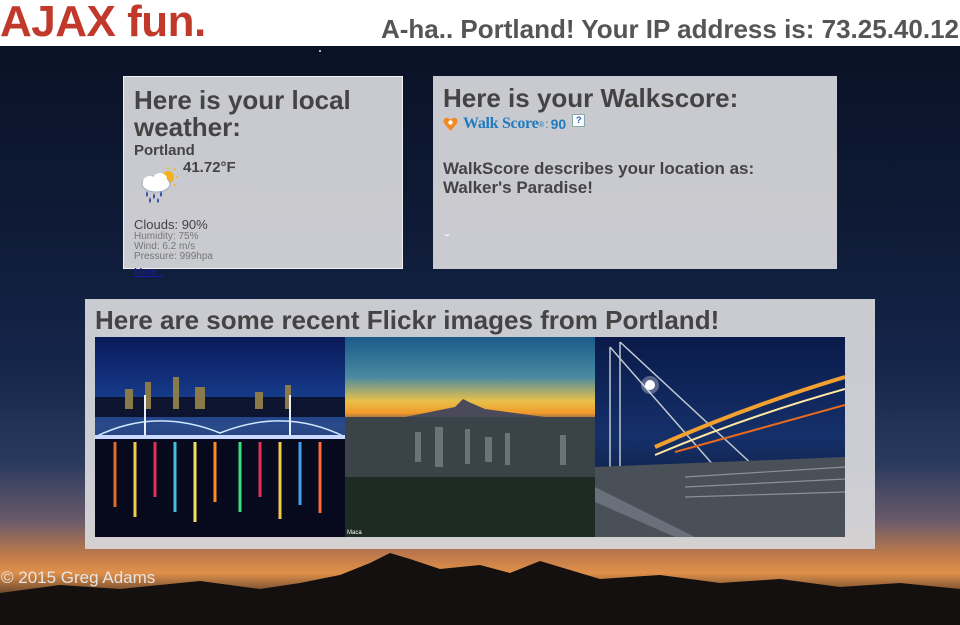 This screenshot has width=960, height=625. What do you see at coordinates (103, 23) in the screenshot?
I see `site-logo: AJAX fun.` at bounding box center [103, 23].